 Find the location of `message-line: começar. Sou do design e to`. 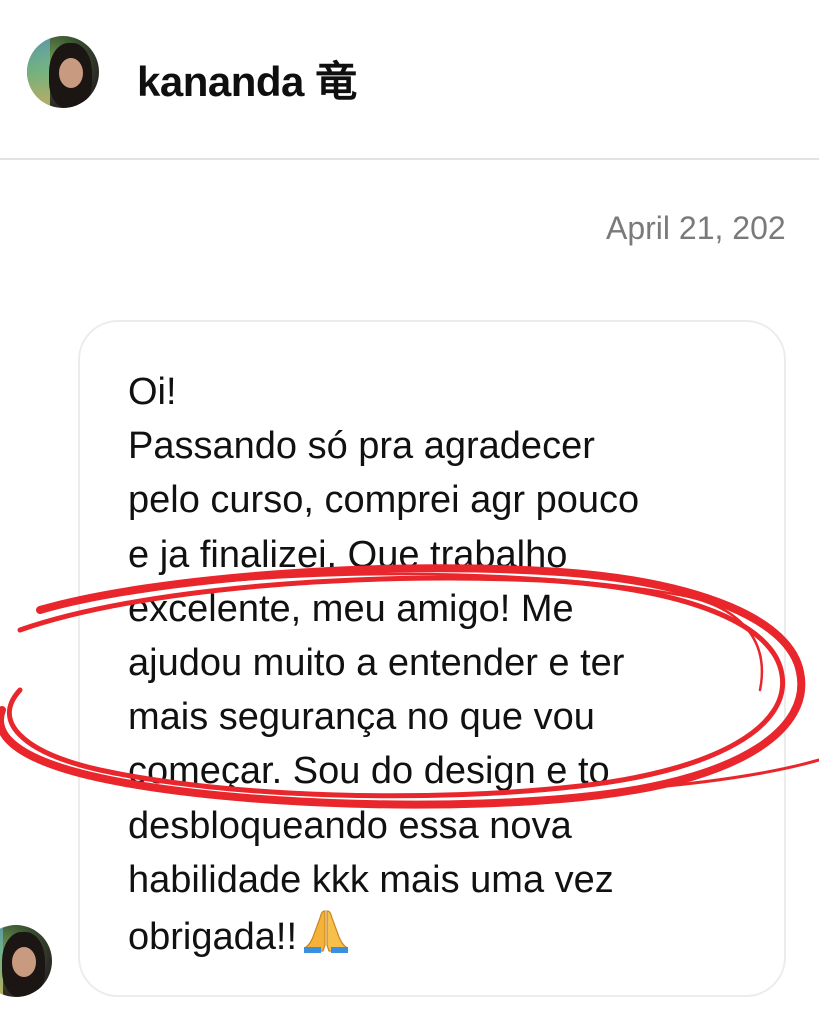

message-line: começar. Sou do design e to is located at coordinates (369, 771).